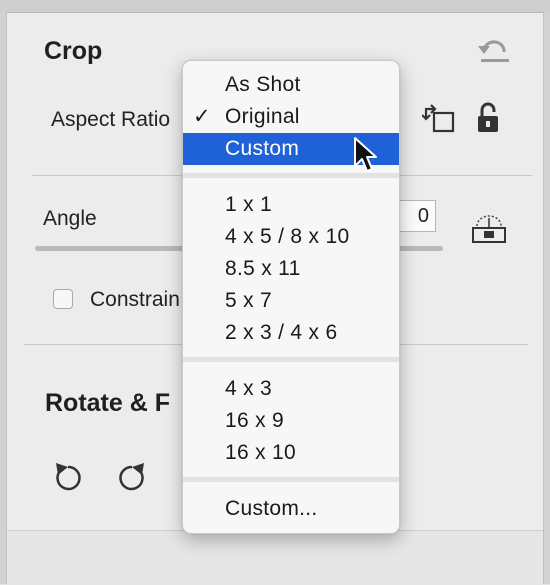  What do you see at coordinates (68, 476) in the screenshot?
I see `rotate-left-icon` at bounding box center [68, 476].